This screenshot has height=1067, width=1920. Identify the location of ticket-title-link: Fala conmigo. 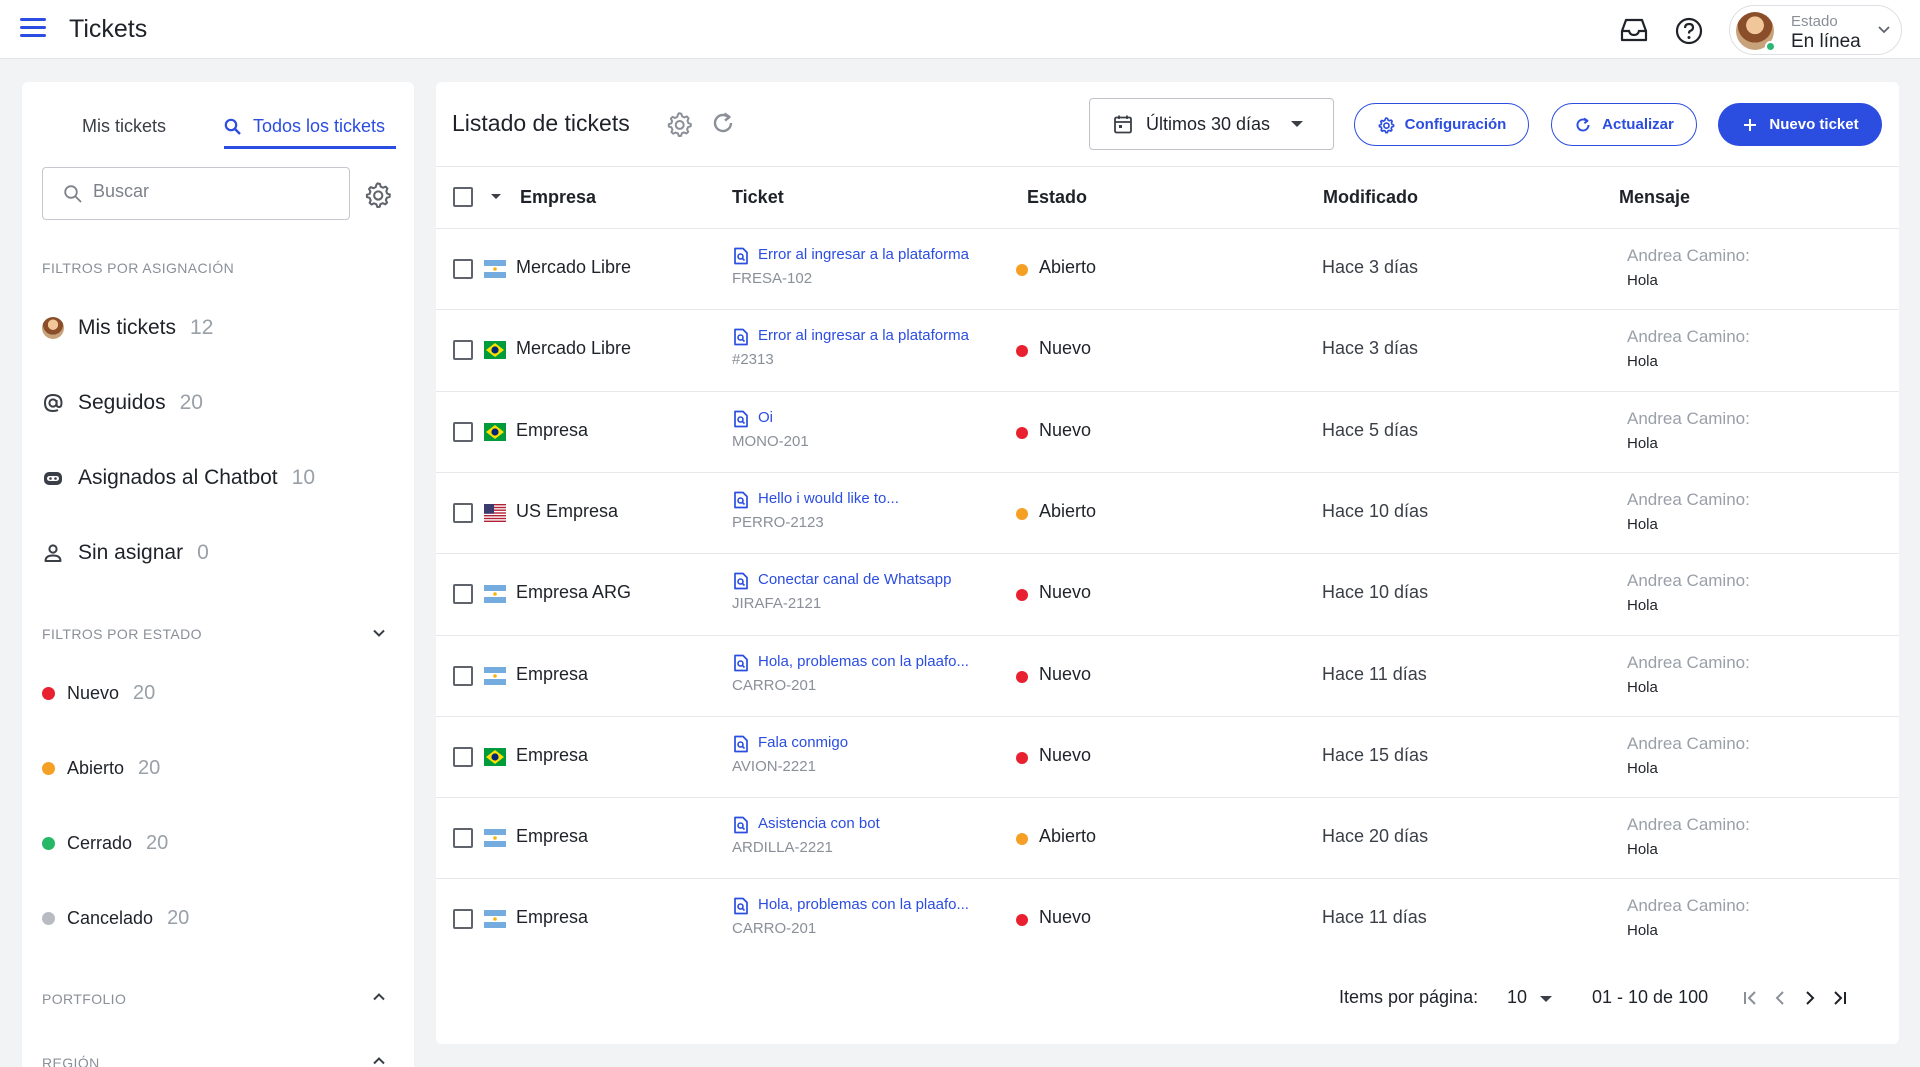
(803, 742).